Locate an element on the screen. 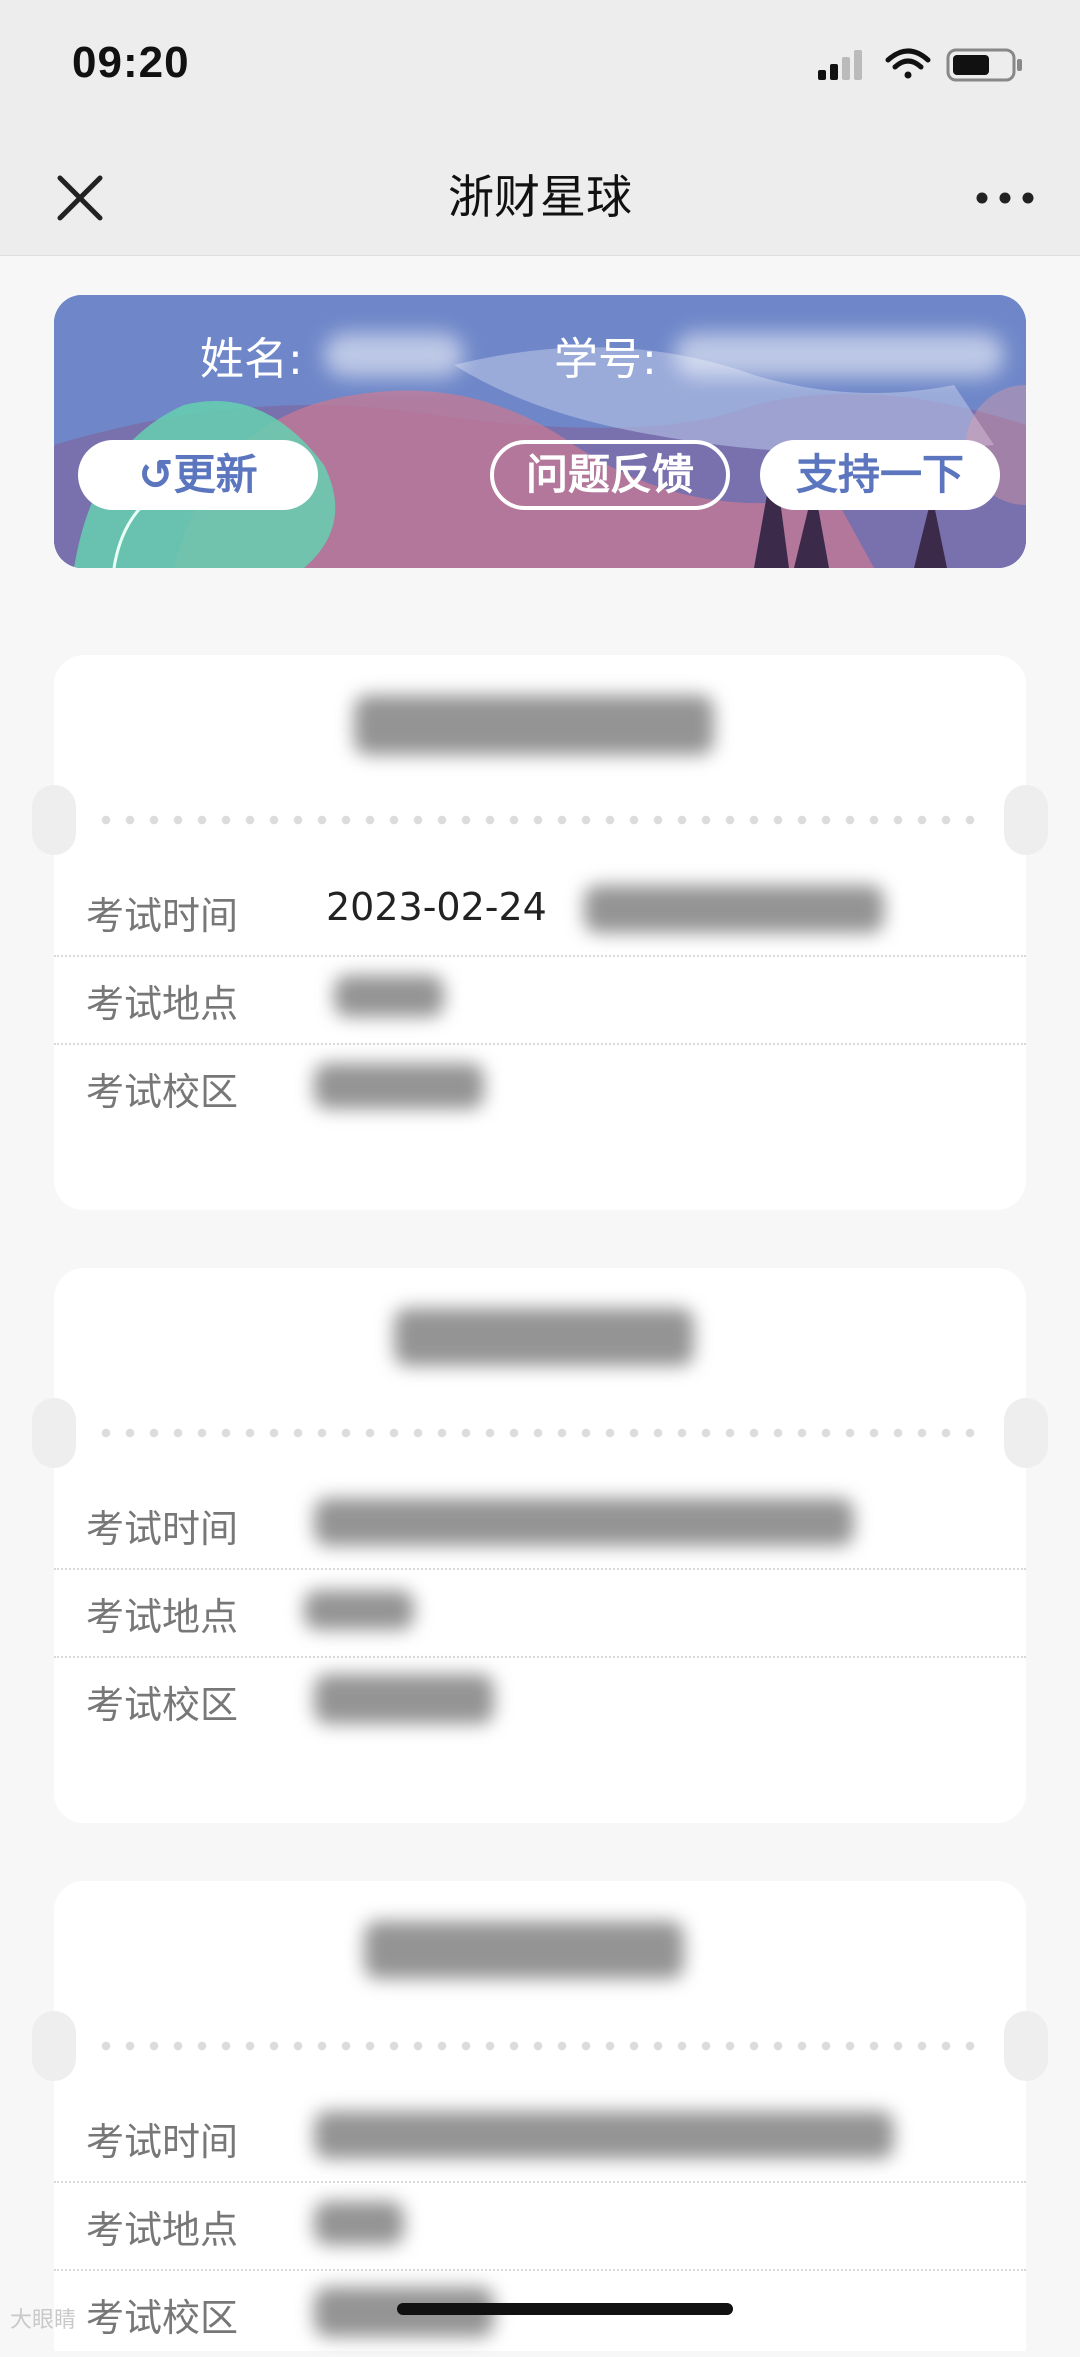 The height and width of the screenshot is (2357, 1080). support-button: 支持一下 is located at coordinates (880, 475).